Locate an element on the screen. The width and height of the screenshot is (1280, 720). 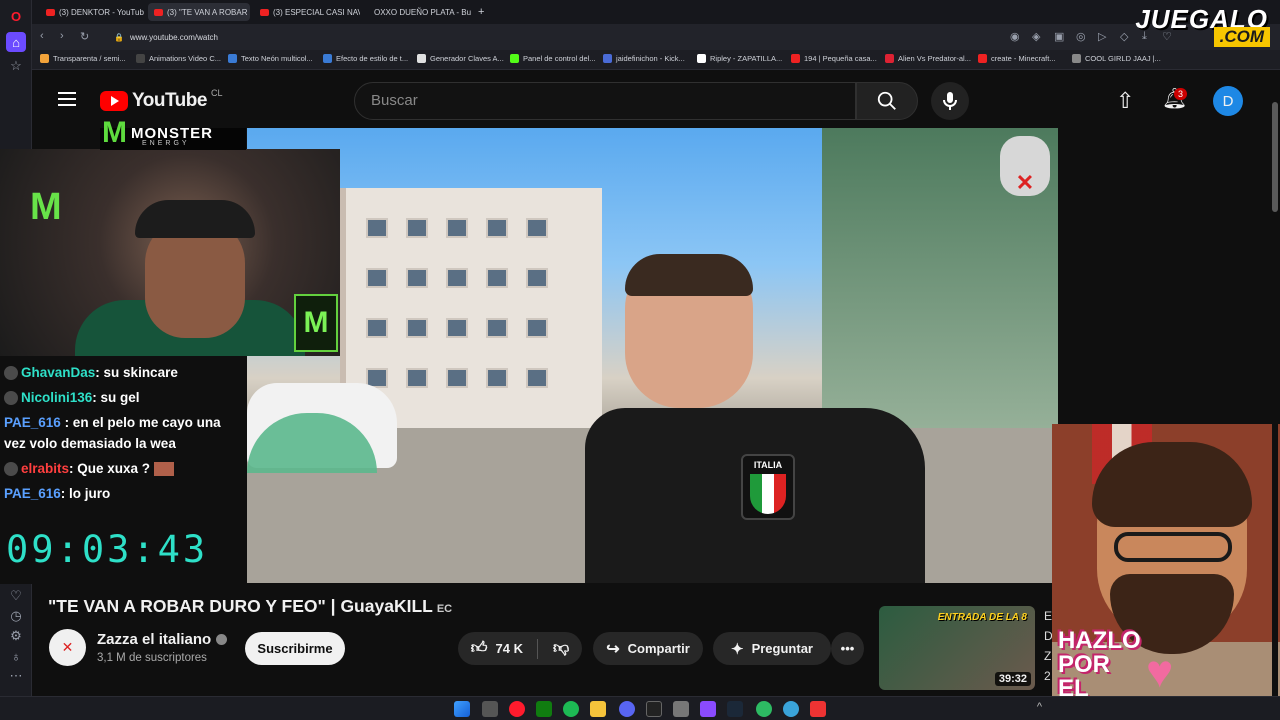
juegalo-watermark: JUEGALO .COM is located at coordinates (1195, 24).